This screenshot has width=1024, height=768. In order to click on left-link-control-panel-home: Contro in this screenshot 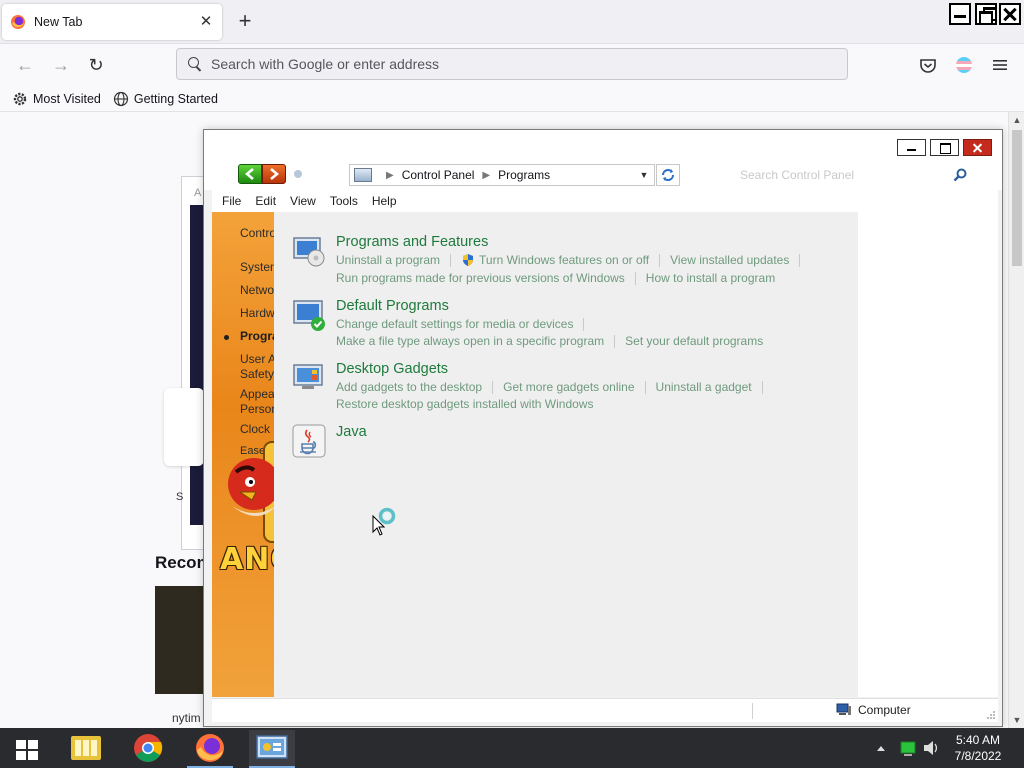, I will do `click(257, 233)`.